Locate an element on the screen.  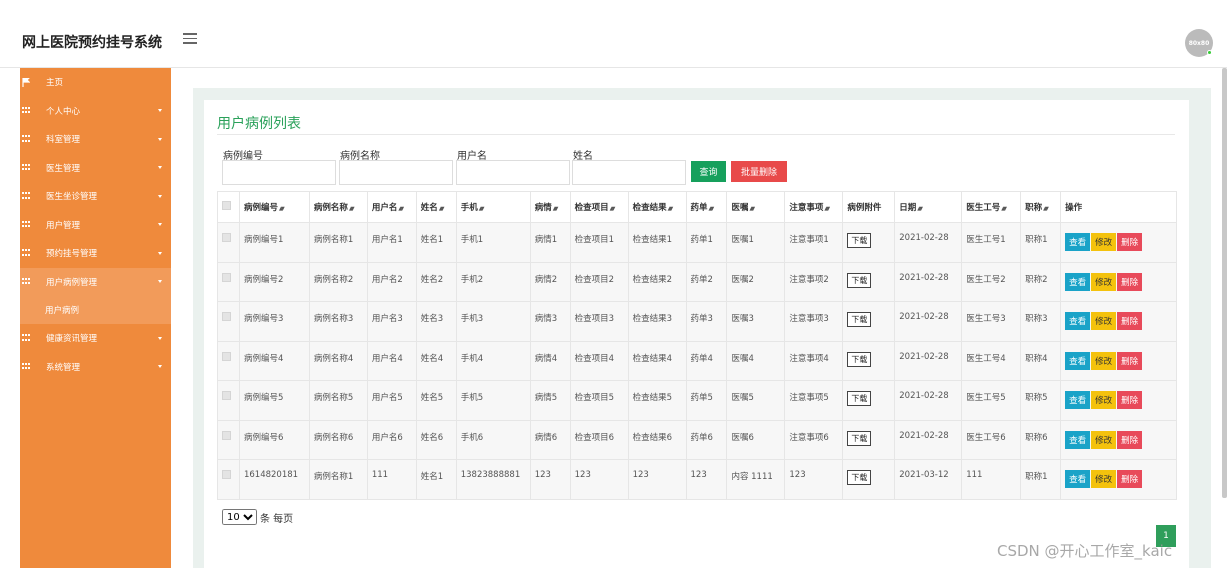
column-header: 病例编号▲▼ is located at coordinates (274, 207).